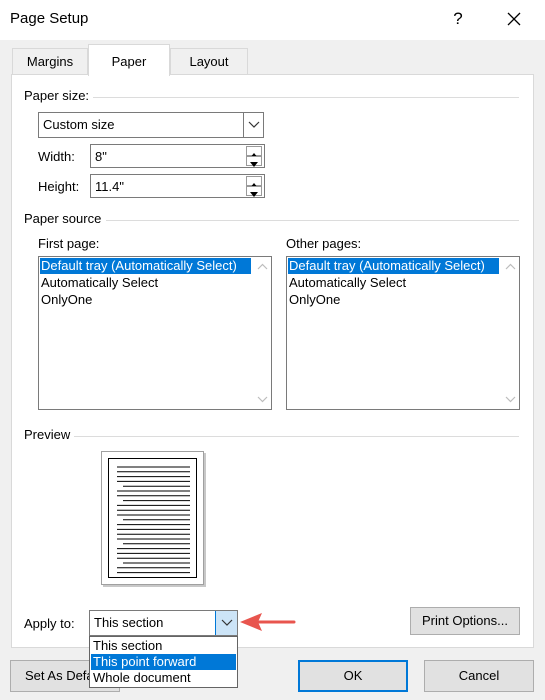  Describe the element at coordinates (163, 646) in the screenshot. I see `apply-to-option-this-section: This section` at that location.